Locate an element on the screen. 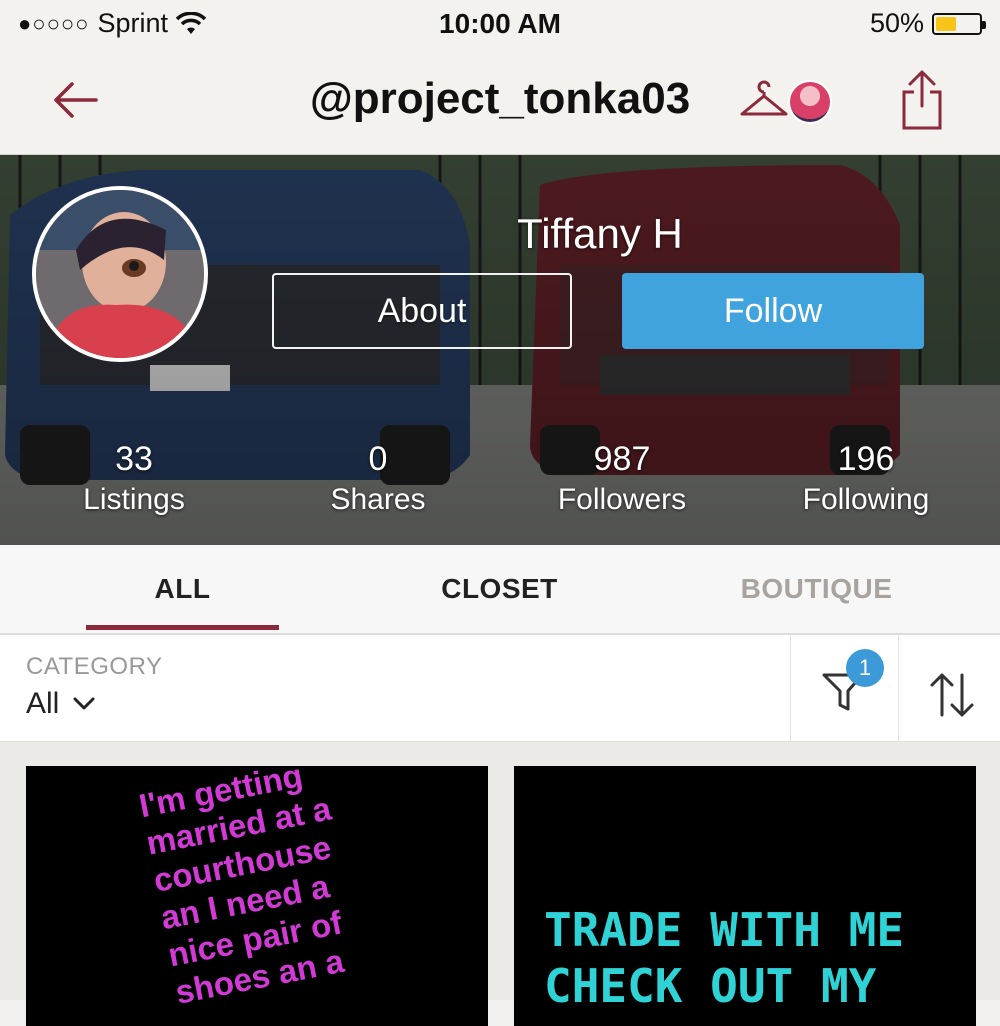 The image size is (1000, 1026). stat-label: Shares is located at coordinates (378, 499).